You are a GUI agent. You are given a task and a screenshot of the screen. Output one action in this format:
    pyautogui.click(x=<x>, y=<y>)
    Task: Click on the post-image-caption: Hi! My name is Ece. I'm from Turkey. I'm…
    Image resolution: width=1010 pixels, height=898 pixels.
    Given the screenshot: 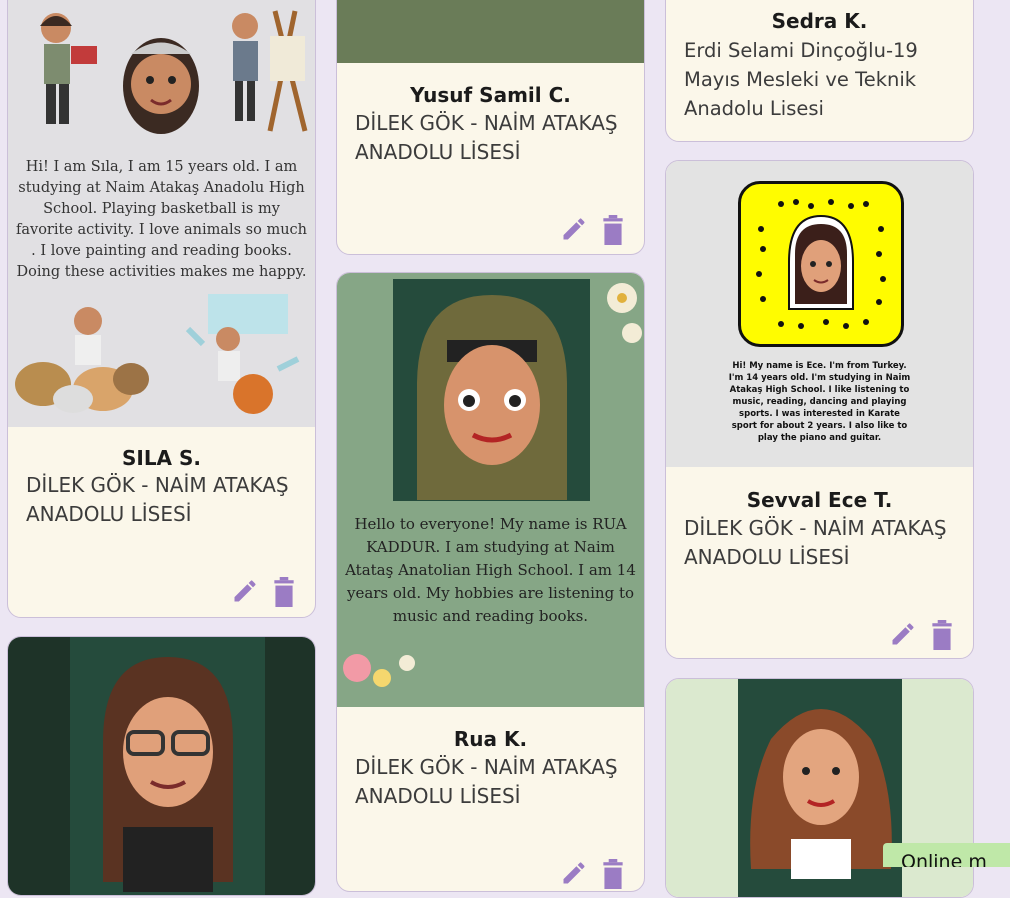 What is the action you would take?
    pyautogui.click(x=819, y=402)
    